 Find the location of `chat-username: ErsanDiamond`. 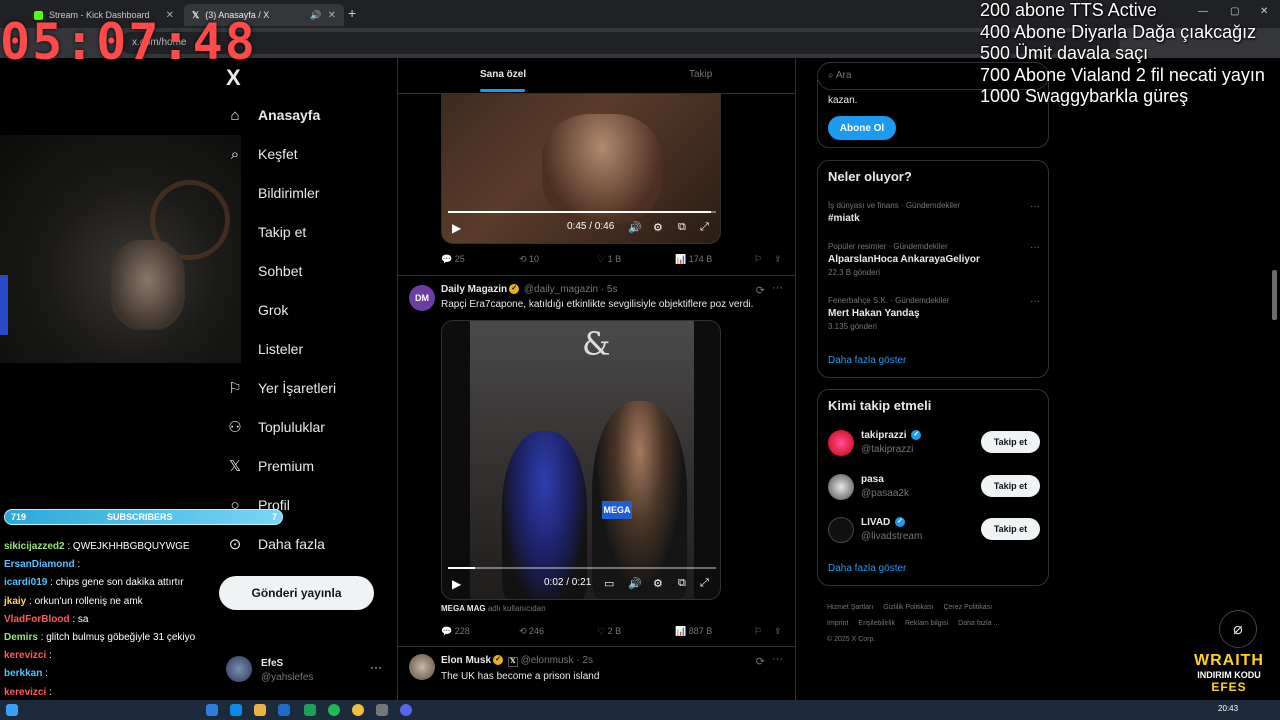

chat-username: ErsanDiamond is located at coordinates (39, 564).